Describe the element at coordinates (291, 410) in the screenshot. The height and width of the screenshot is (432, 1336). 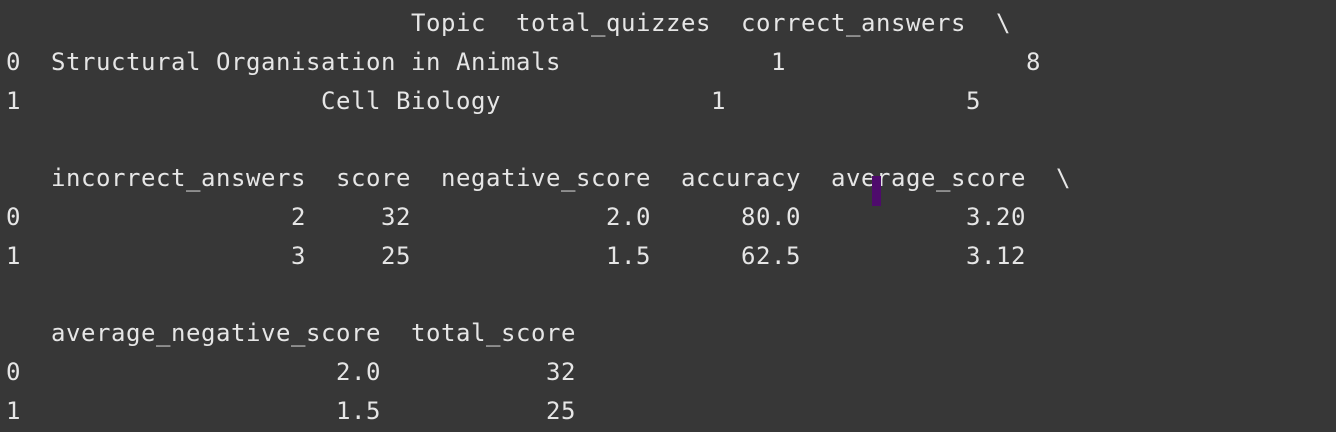
I see `output-line-row-1c: 1 1.5 25` at that location.